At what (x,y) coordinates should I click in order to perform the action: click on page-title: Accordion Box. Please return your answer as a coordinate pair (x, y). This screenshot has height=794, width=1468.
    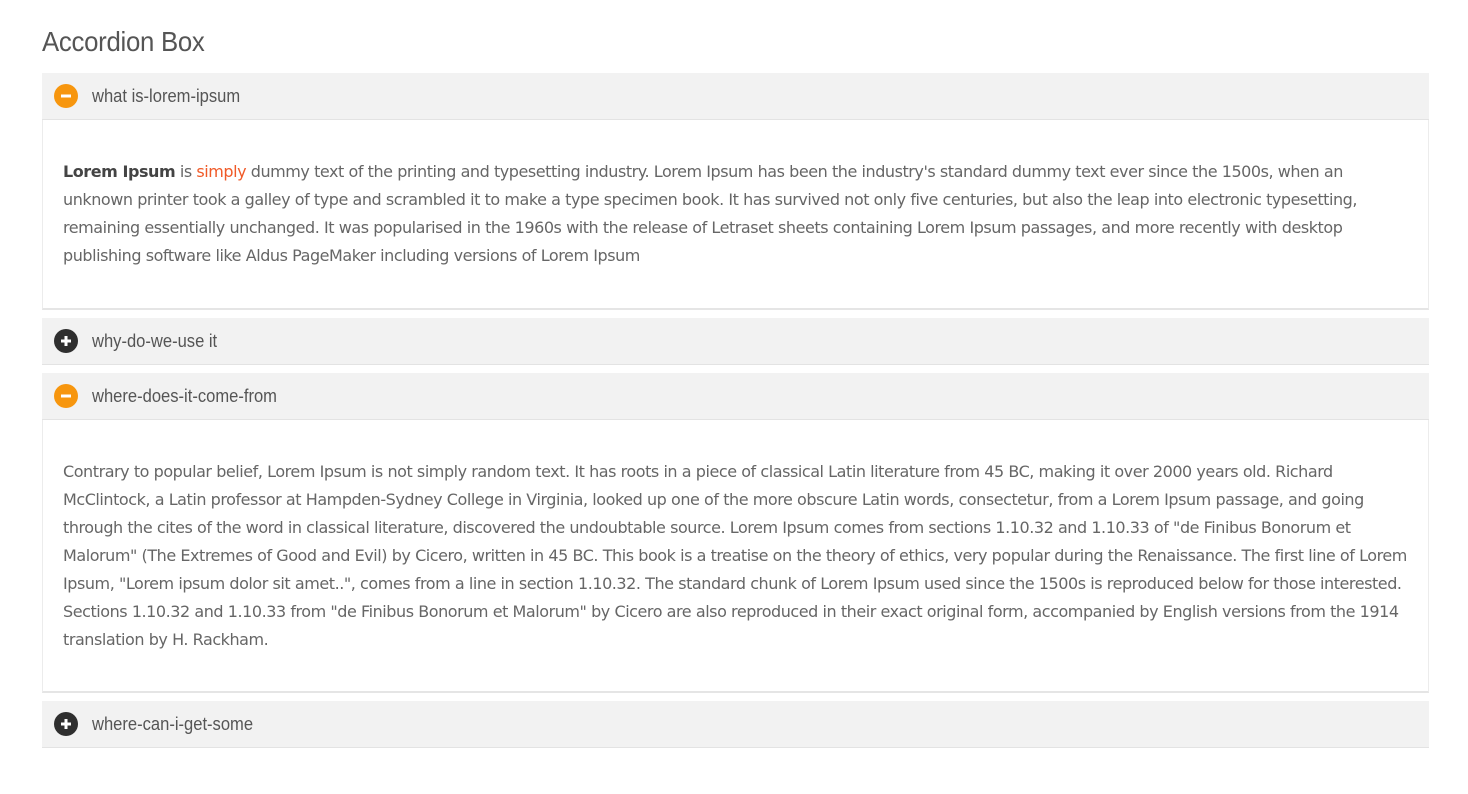
    Looking at the image, I should click on (123, 41).